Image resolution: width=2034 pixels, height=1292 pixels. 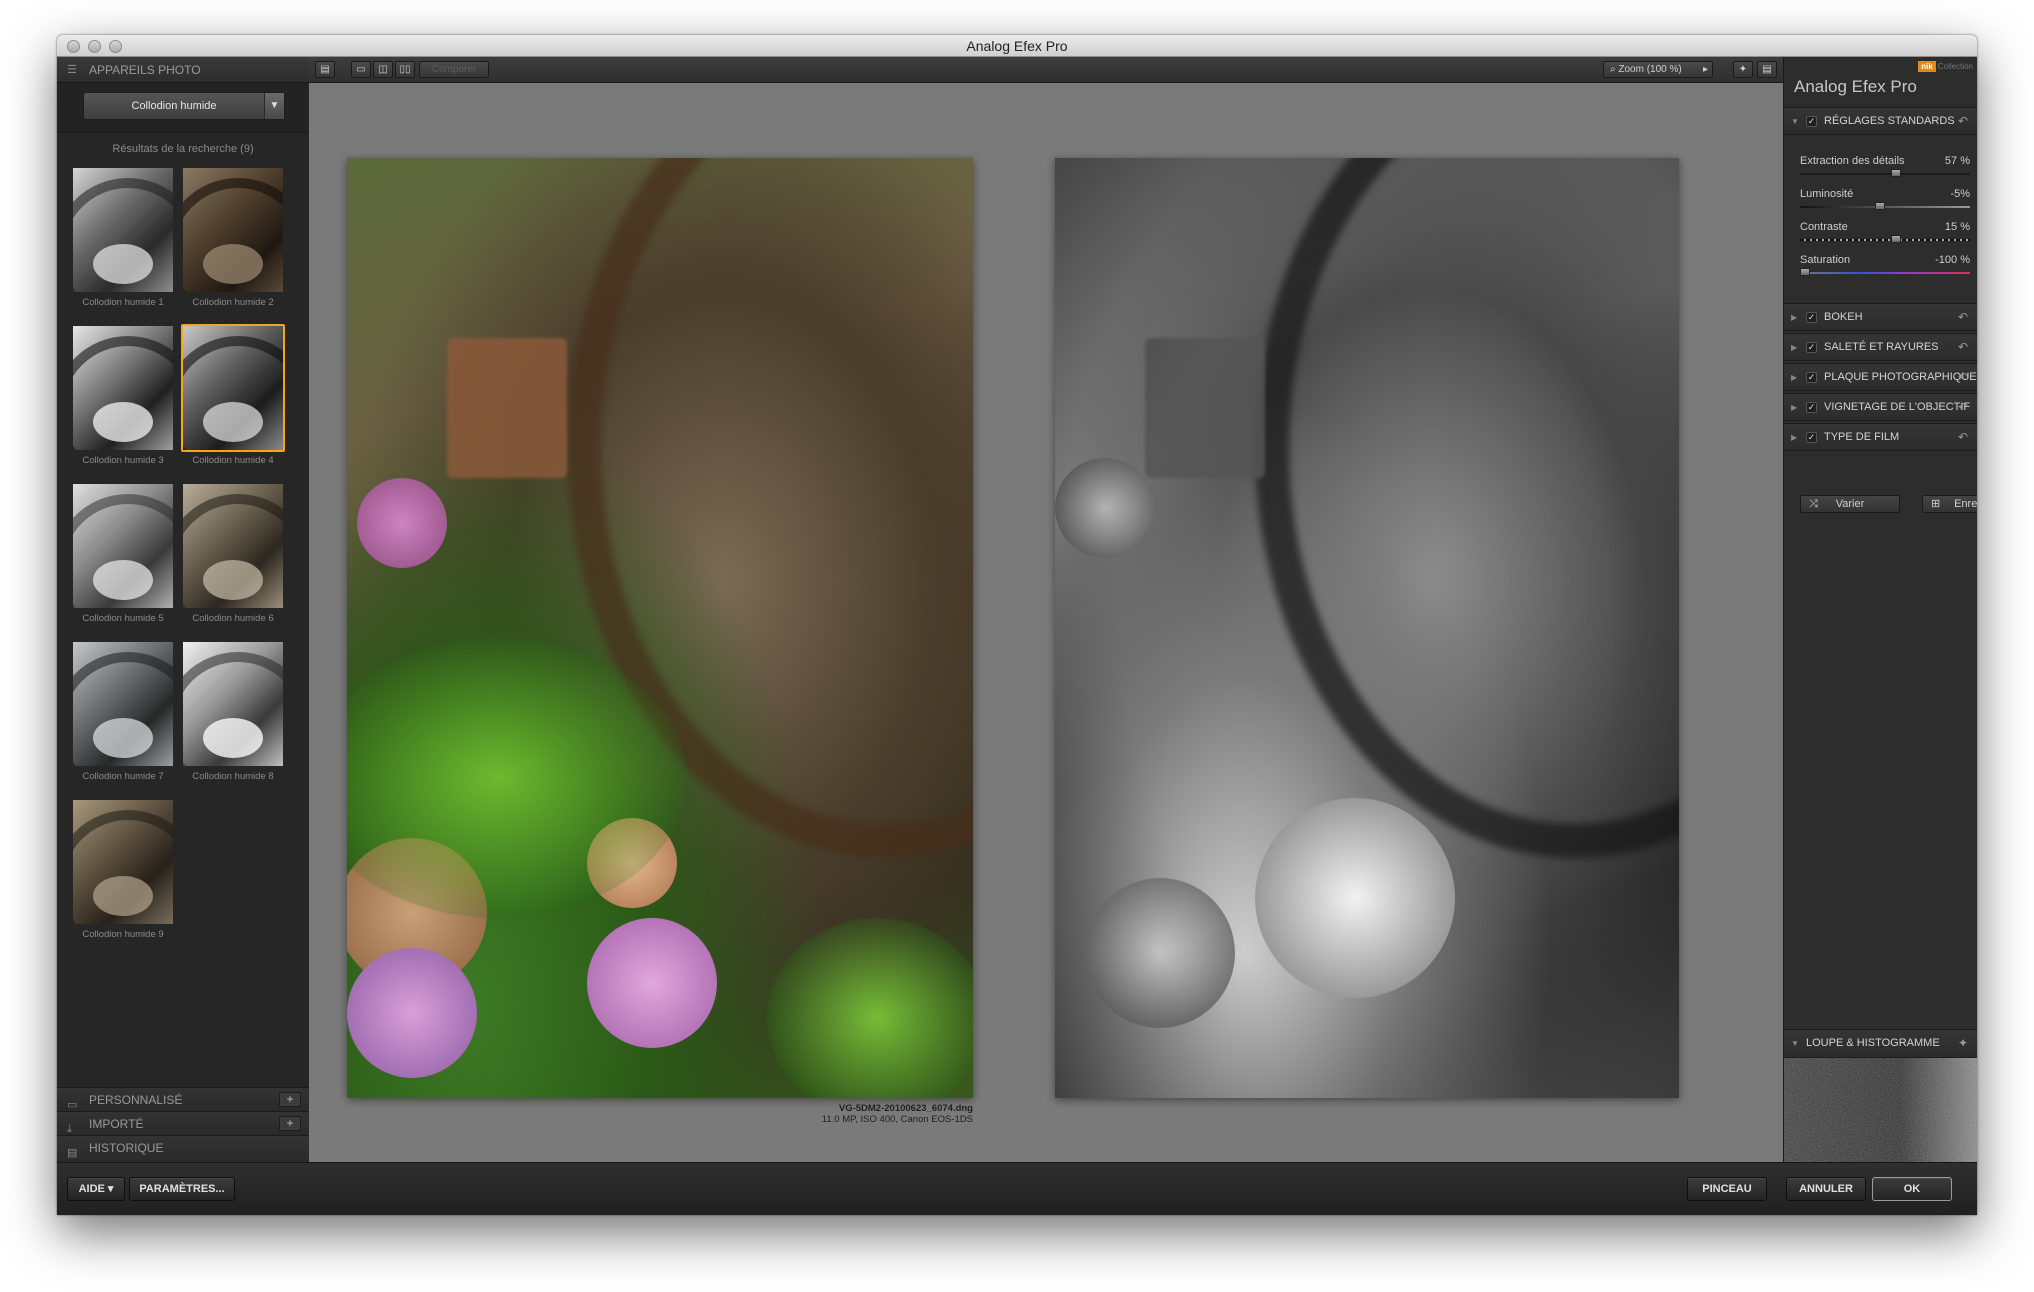 What do you see at coordinates (1767, 69) in the screenshot?
I see `toggle-right-panel-button: ▤` at bounding box center [1767, 69].